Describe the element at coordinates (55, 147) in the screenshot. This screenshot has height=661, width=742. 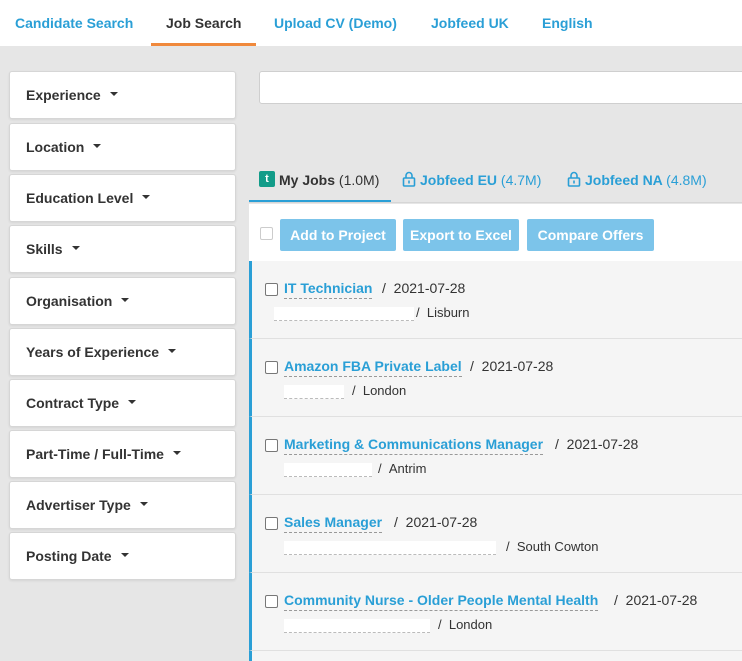
I see `filter-label: Location` at that location.